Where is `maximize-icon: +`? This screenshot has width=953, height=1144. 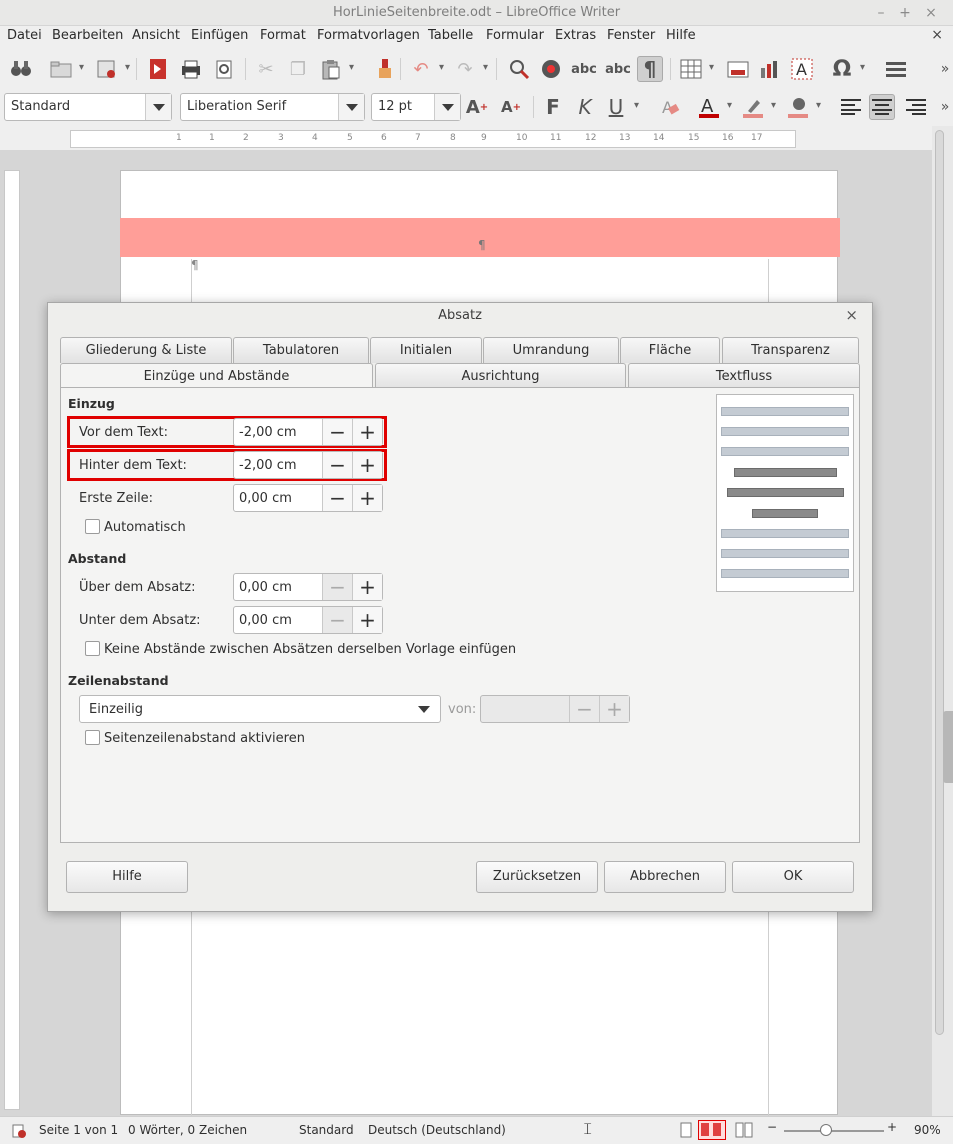 maximize-icon: + is located at coordinates (905, 13).